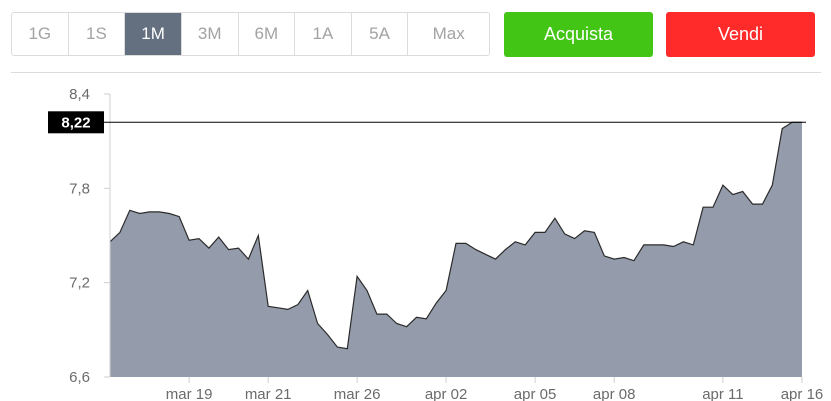 The image size is (831, 401). What do you see at coordinates (79, 188) in the screenshot?
I see `y-tick-label: 7,8` at bounding box center [79, 188].